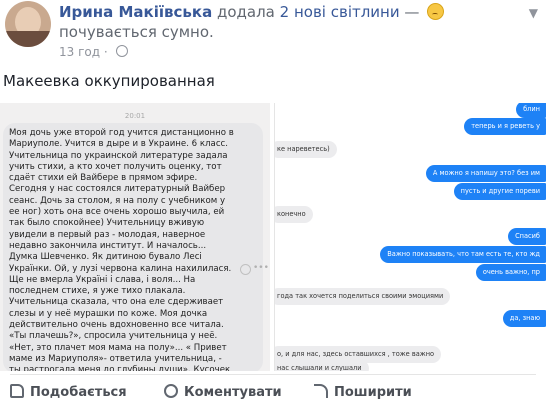 This screenshot has width=546, height=408. I want to click on chat-time: 20:01, so click(135, 116).